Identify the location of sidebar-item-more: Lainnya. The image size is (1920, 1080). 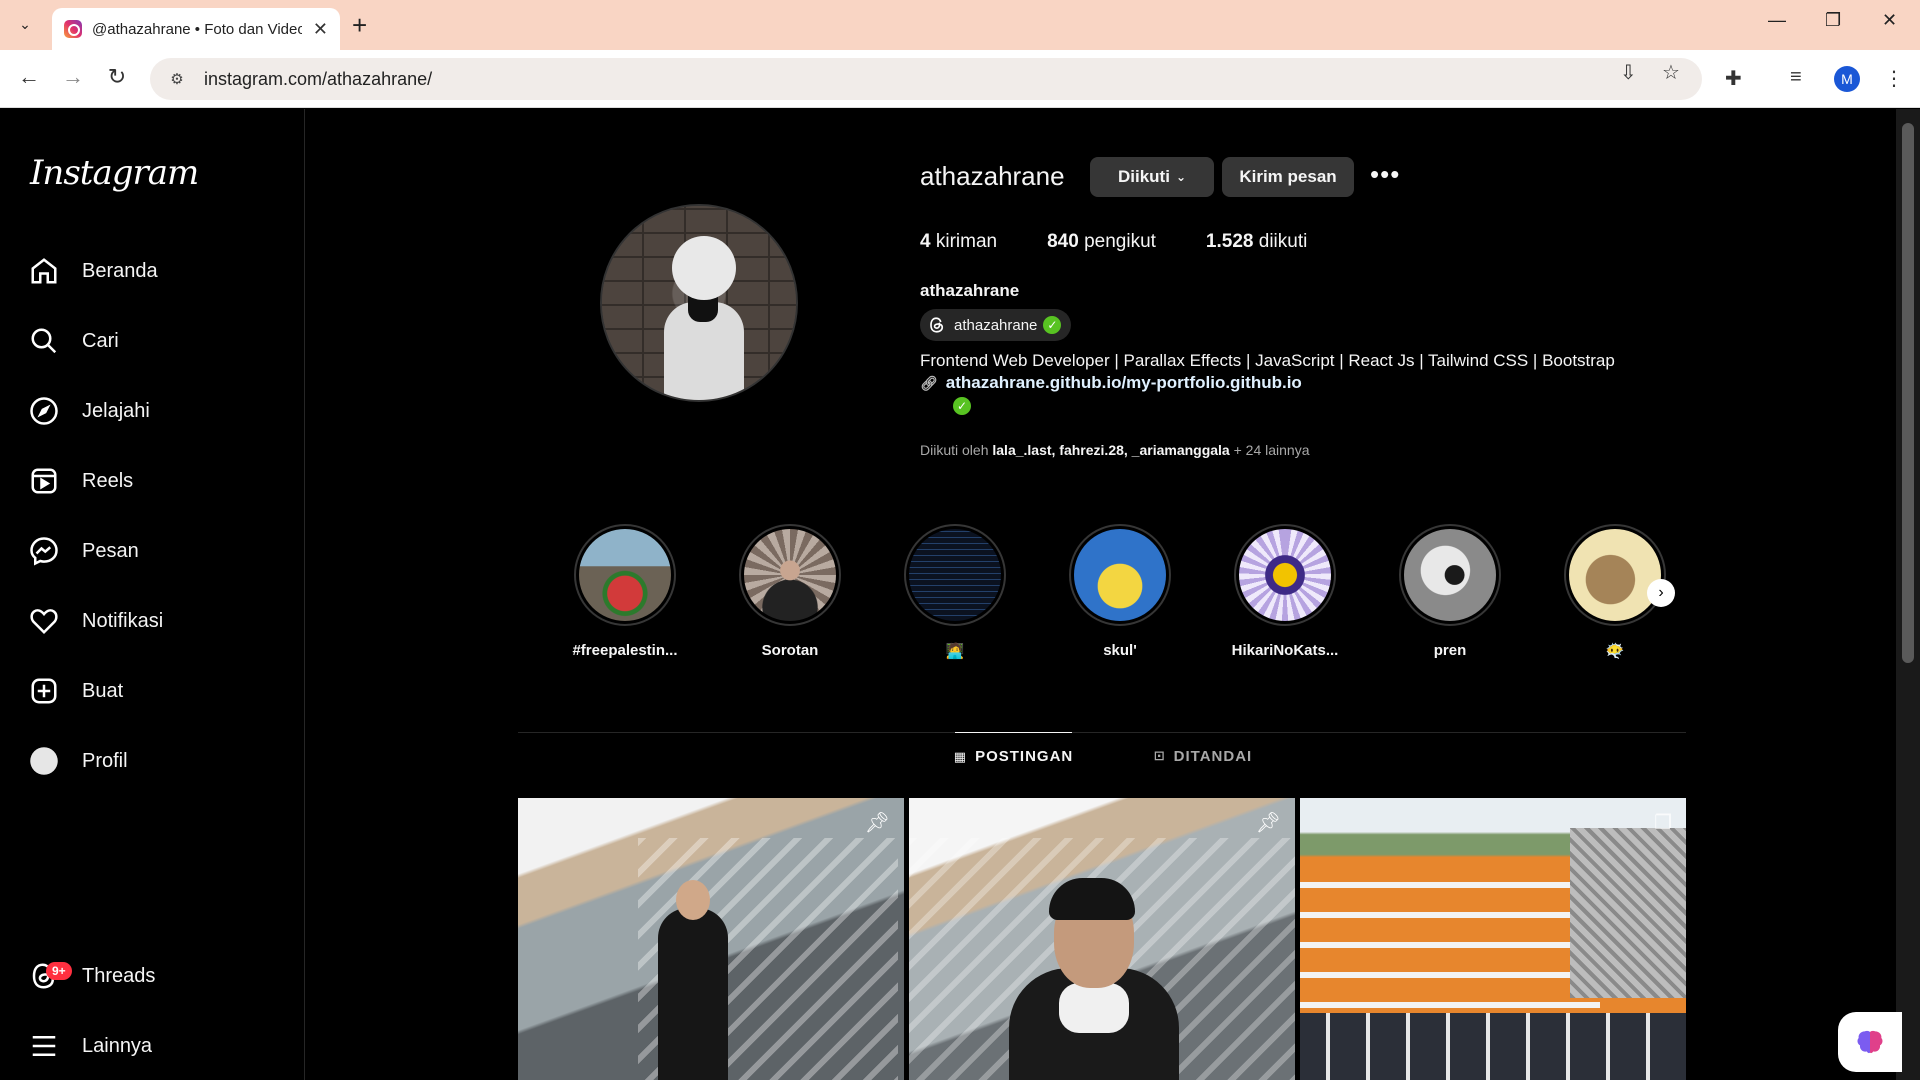
(90, 1046).